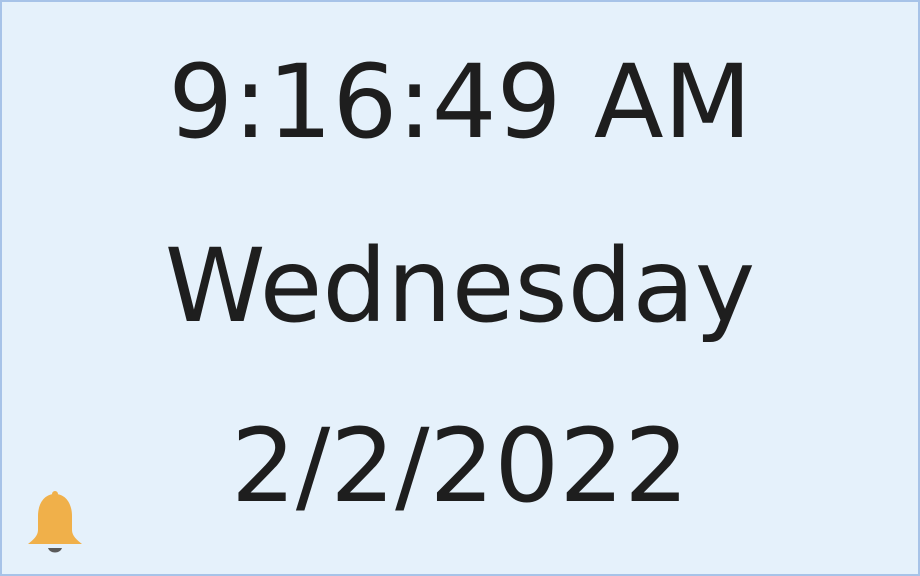  Describe the element at coordinates (460, 102) in the screenshot. I see `time-text: 9:16:49 AM` at that location.